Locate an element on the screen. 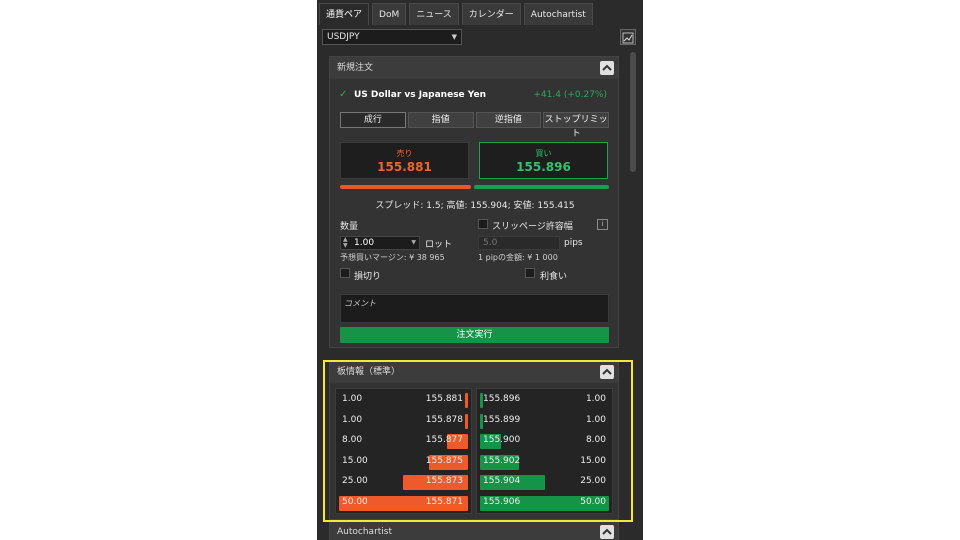 The width and height of the screenshot is (960, 540). ask-volume: 50.00 is located at coordinates (593, 501).